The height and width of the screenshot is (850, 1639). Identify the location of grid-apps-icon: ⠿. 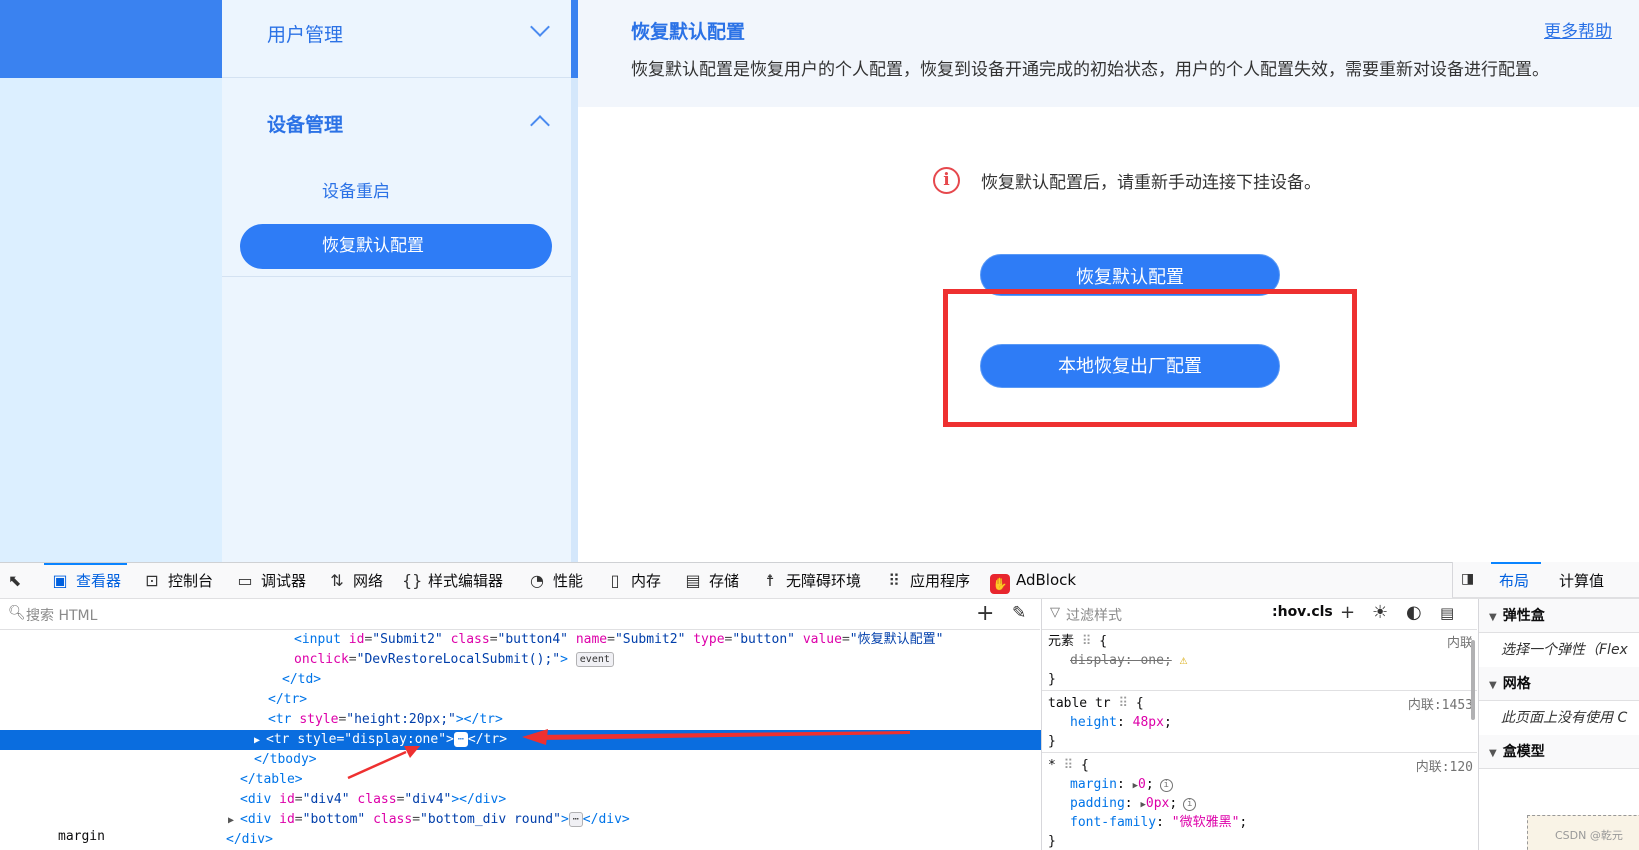
(894, 580).